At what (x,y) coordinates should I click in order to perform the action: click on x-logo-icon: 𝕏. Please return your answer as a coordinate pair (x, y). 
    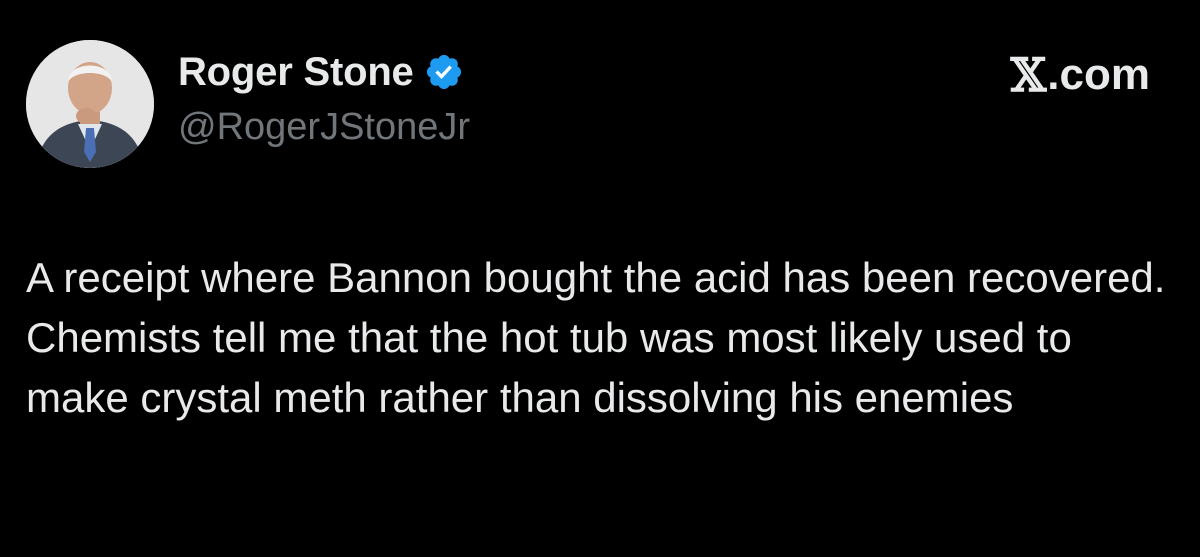
    Looking at the image, I should click on (1028, 75).